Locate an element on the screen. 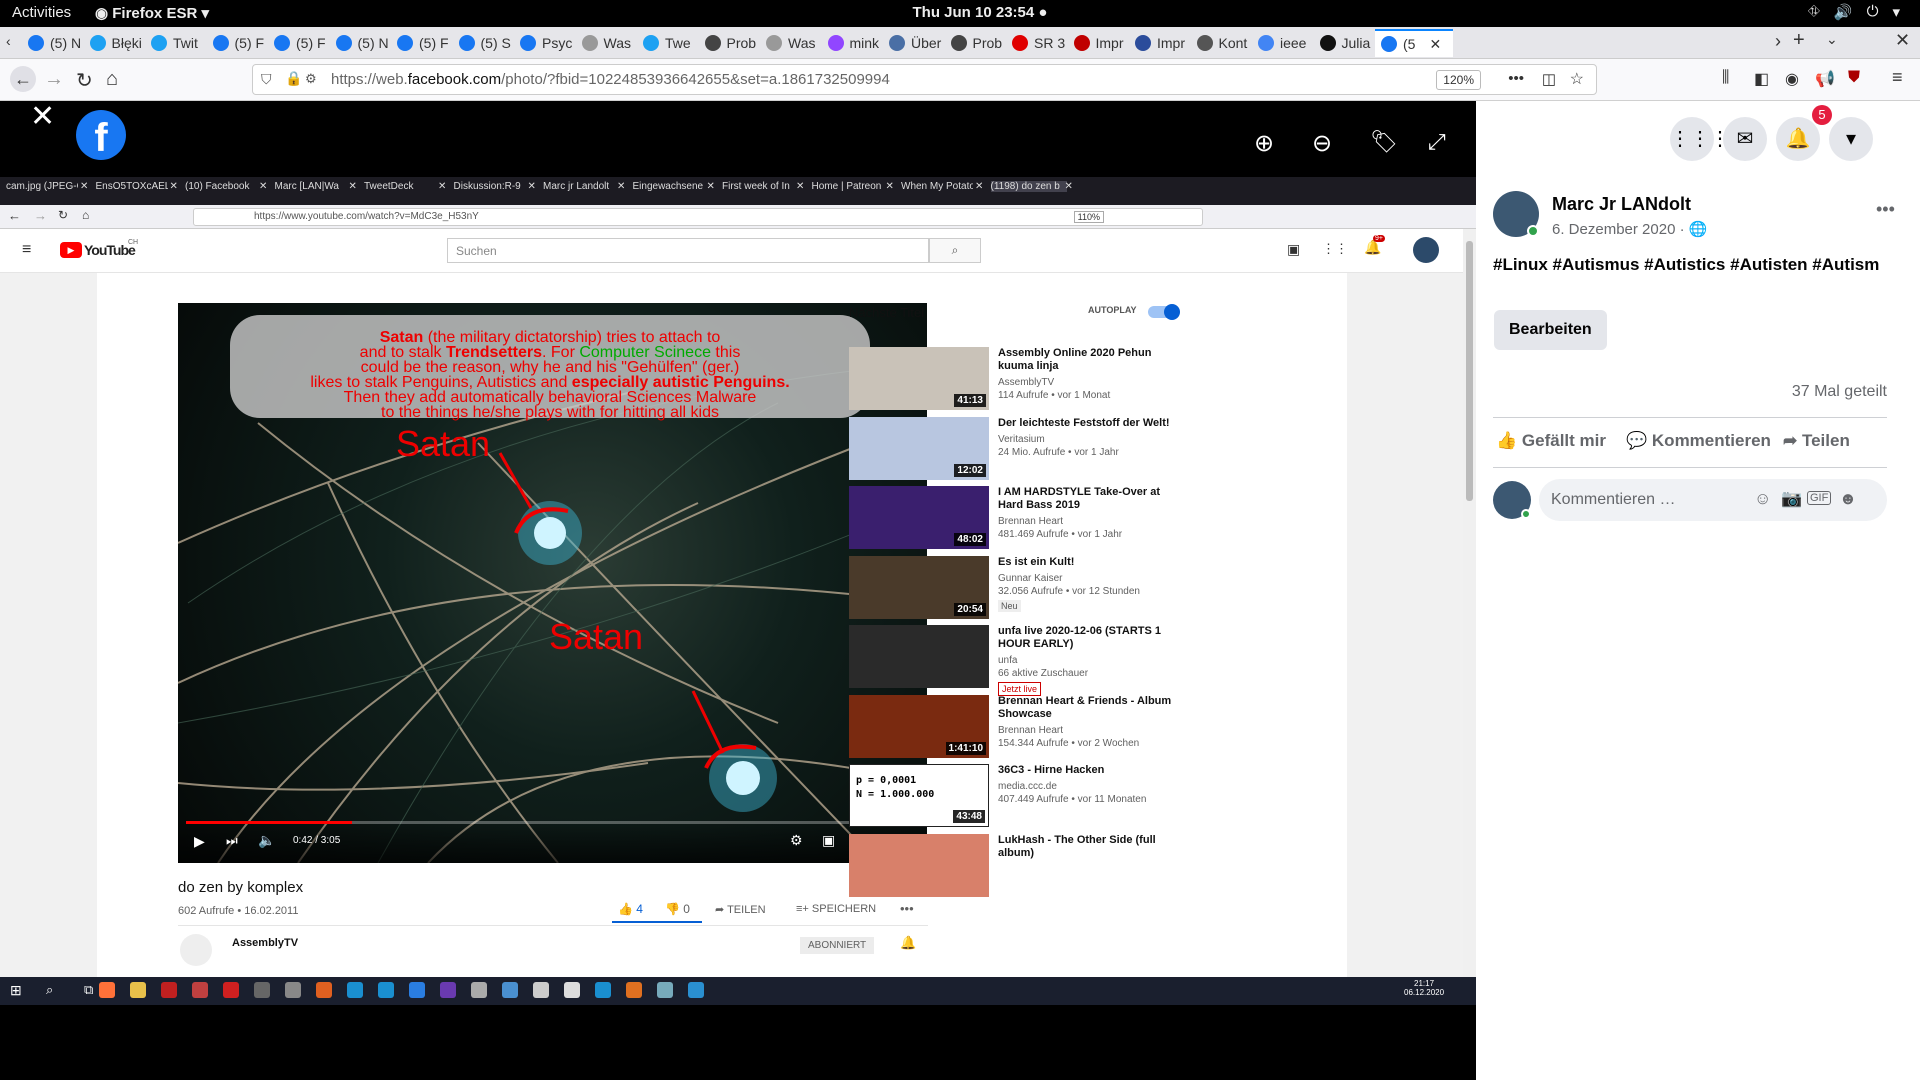 The height and width of the screenshot is (1080, 1920). account-icon: ◉ is located at coordinates (1792, 79).